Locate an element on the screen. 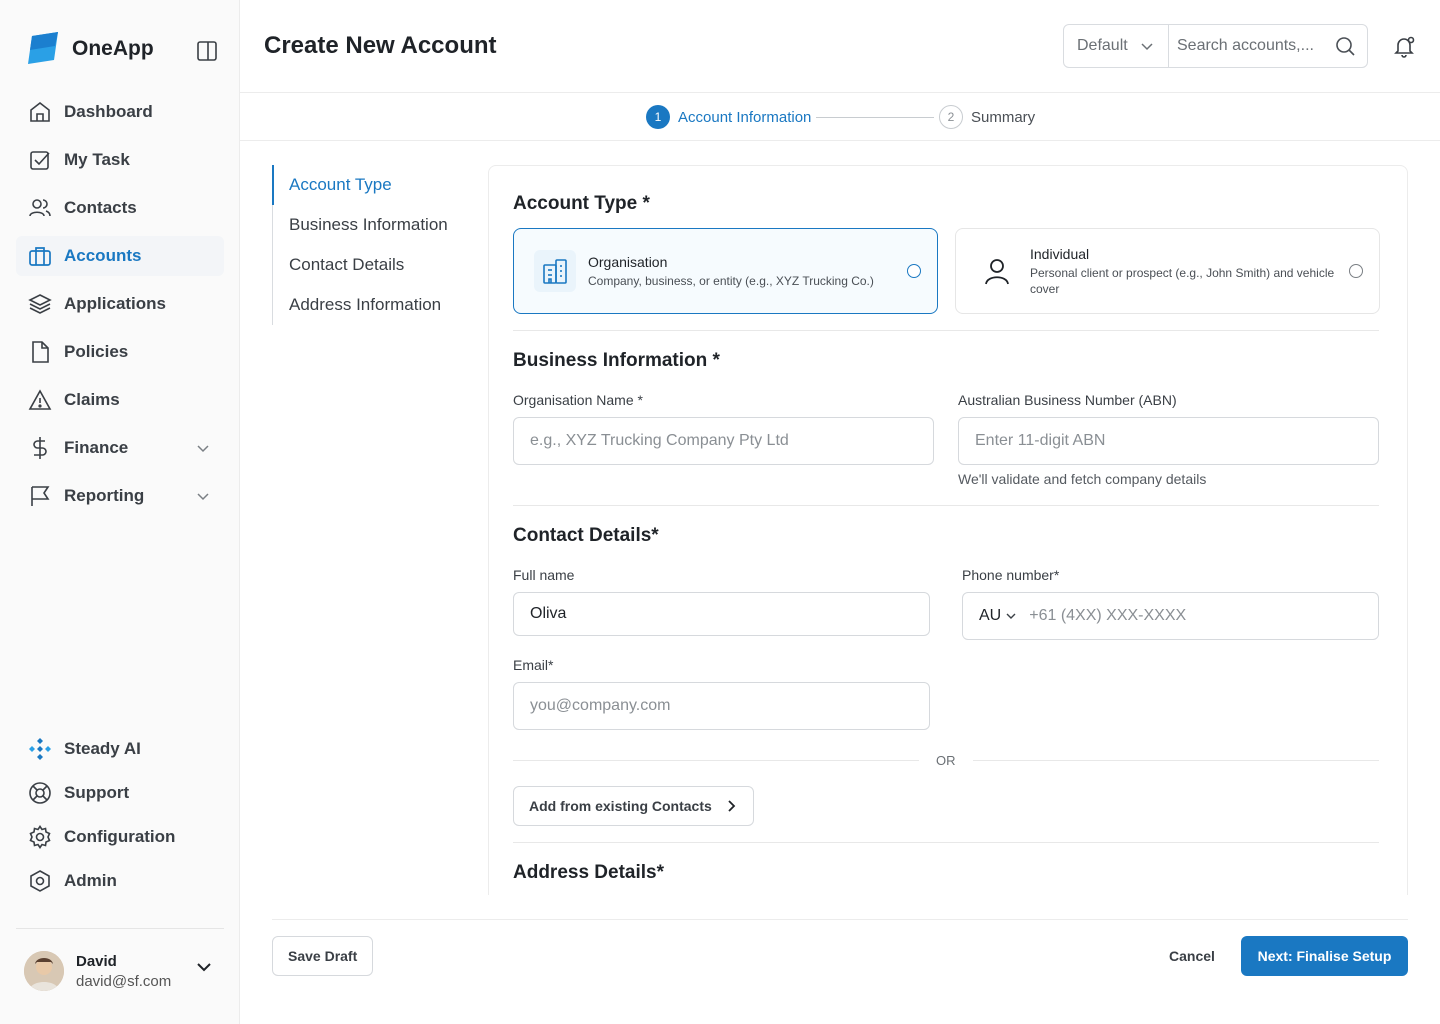  add-existing-contacts-label: Add from existing Contacts is located at coordinates (620, 806).